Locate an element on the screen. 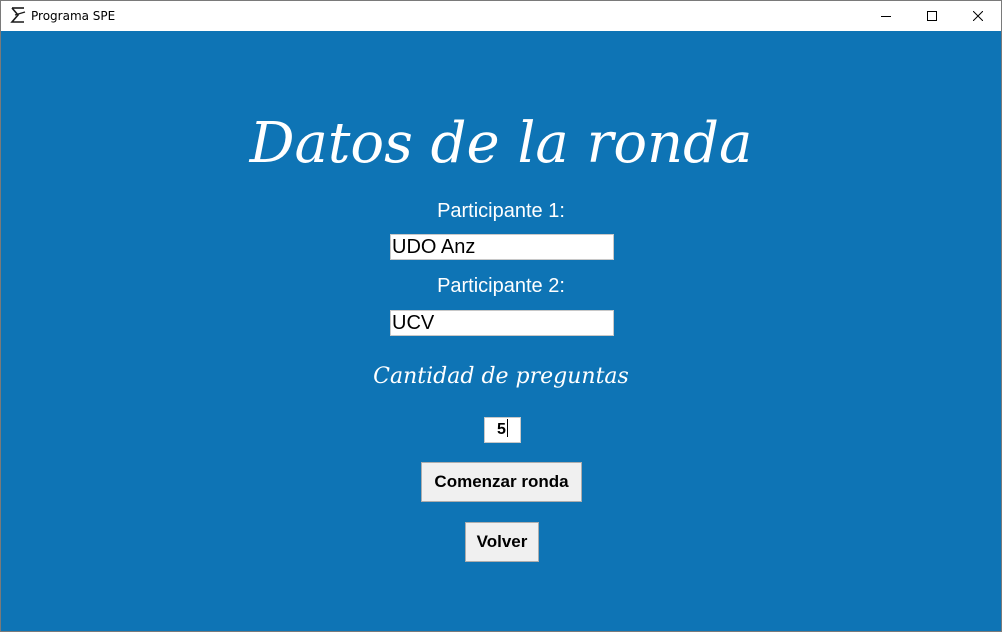  close-button is located at coordinates (978, 16).